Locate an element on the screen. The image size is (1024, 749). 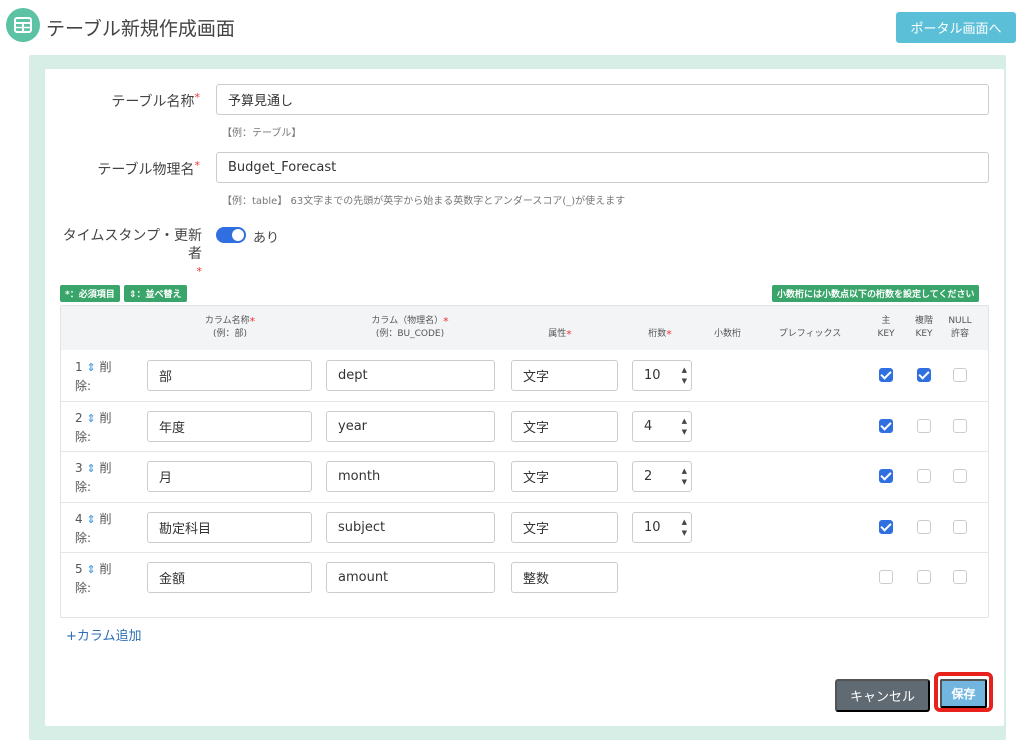
column-physical-input: dept is located at coordinates (410, 375).